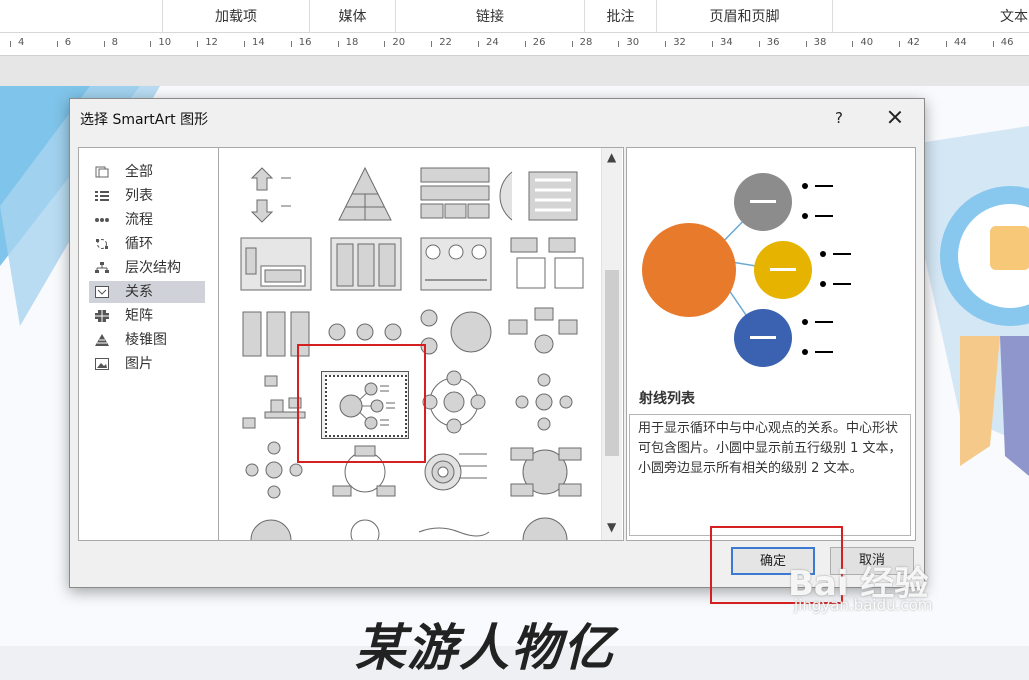 The image size is (1029, 680). Describe the element at coordinates (930, 16) in the screenshot. I see `ribbon-group-text: 文本` at that location.